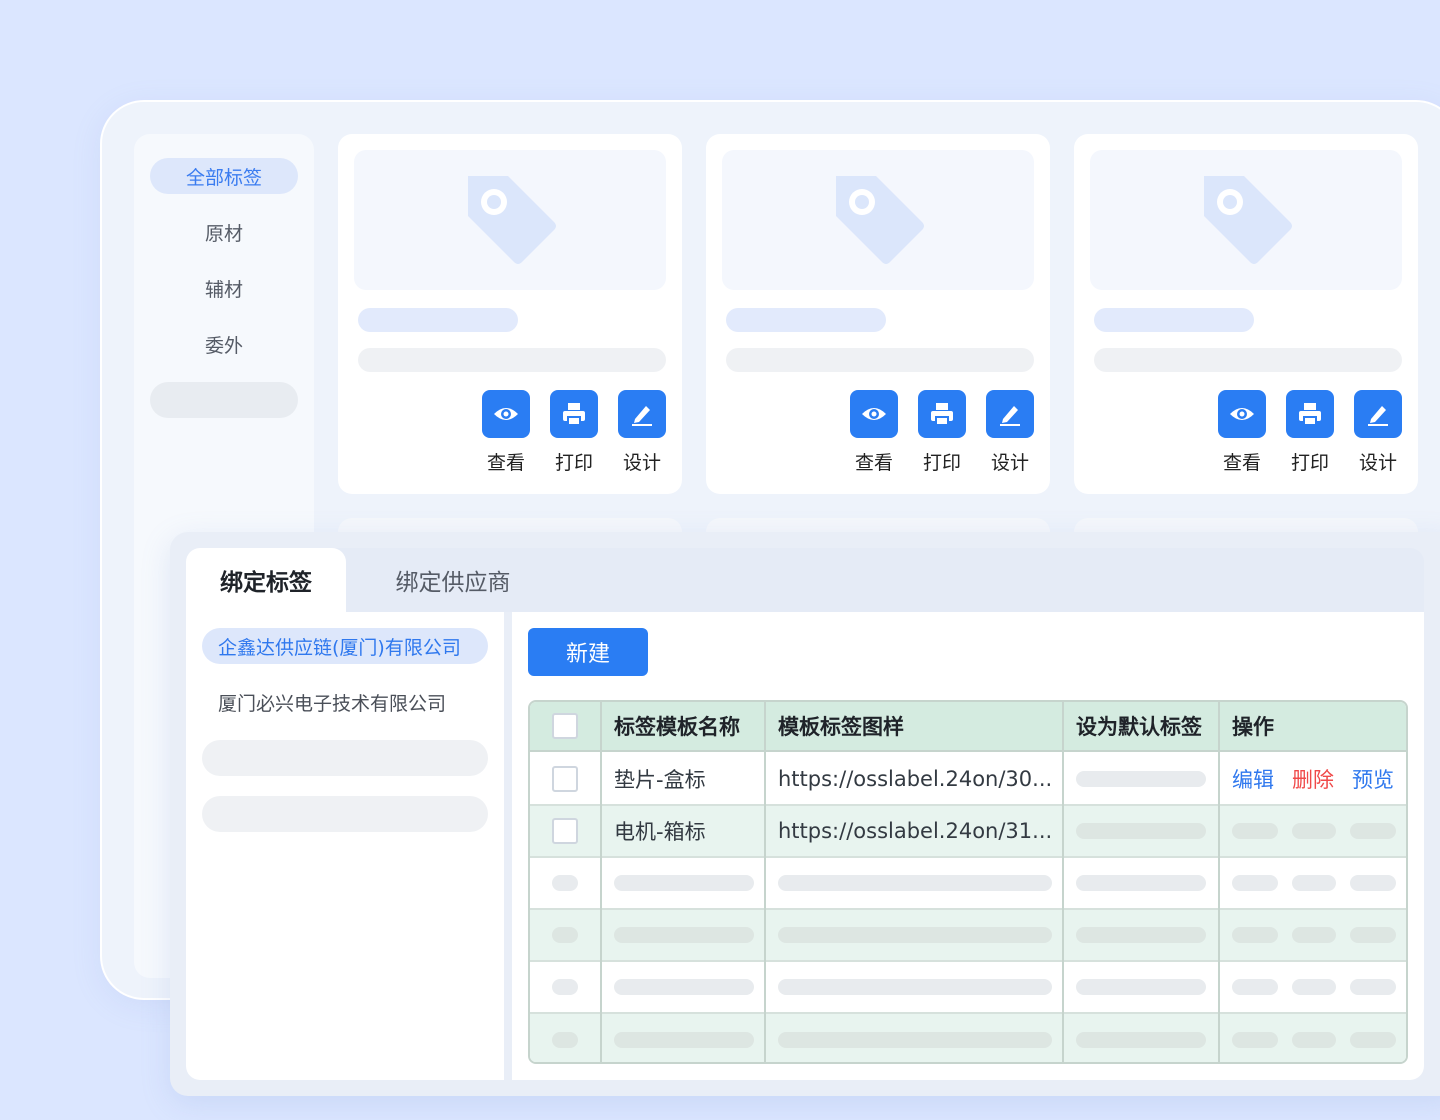 This screenshot has width=1440, height=1120. What do you see at coordinates (805, 580) in the screenshot?
I see `tab-bar: 绑定标签 绑定供应商` at bounding box center [805, 580].